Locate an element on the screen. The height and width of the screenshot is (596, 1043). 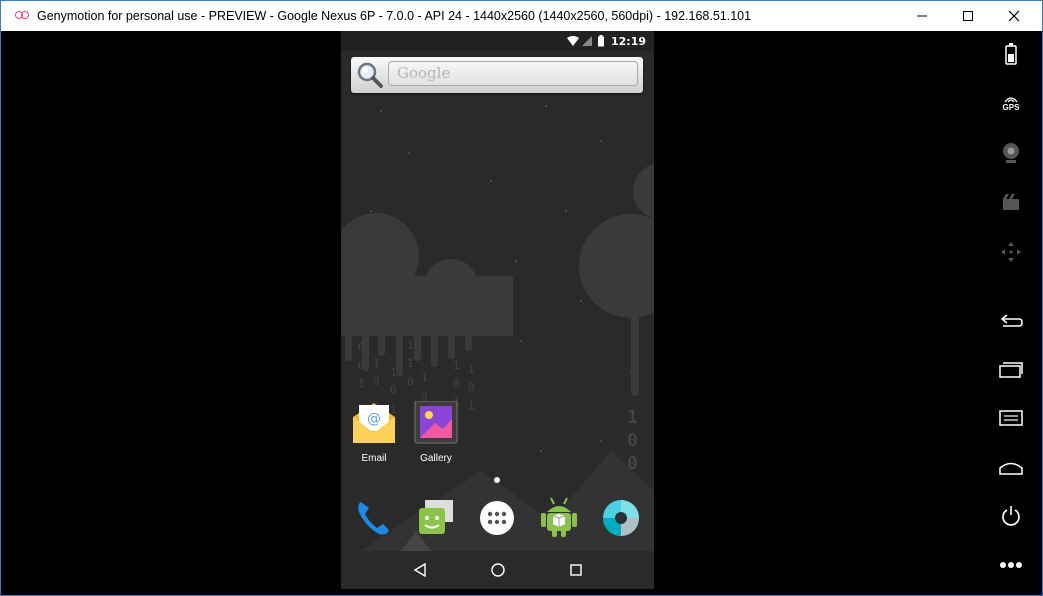
dock-phone is located at coordinates (373, 520).